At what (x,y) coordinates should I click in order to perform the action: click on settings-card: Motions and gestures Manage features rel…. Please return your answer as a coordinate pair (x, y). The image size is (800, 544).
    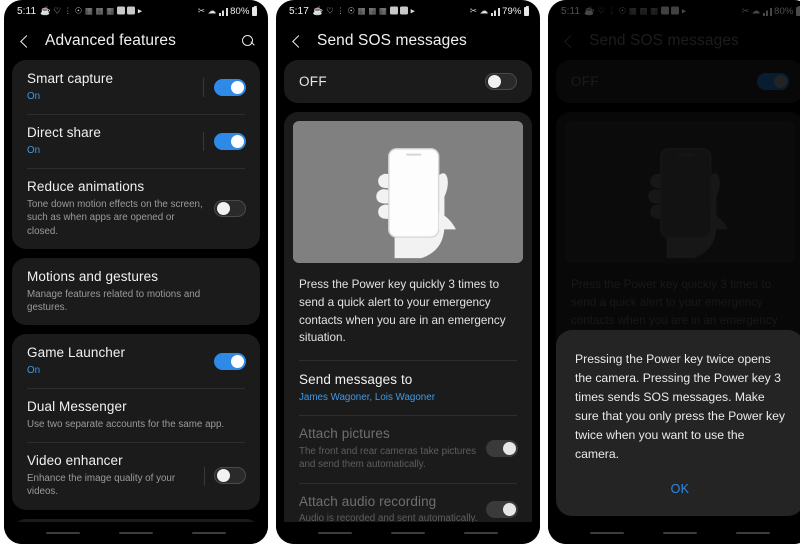
    Looking at the image, I should click on (136, 291).